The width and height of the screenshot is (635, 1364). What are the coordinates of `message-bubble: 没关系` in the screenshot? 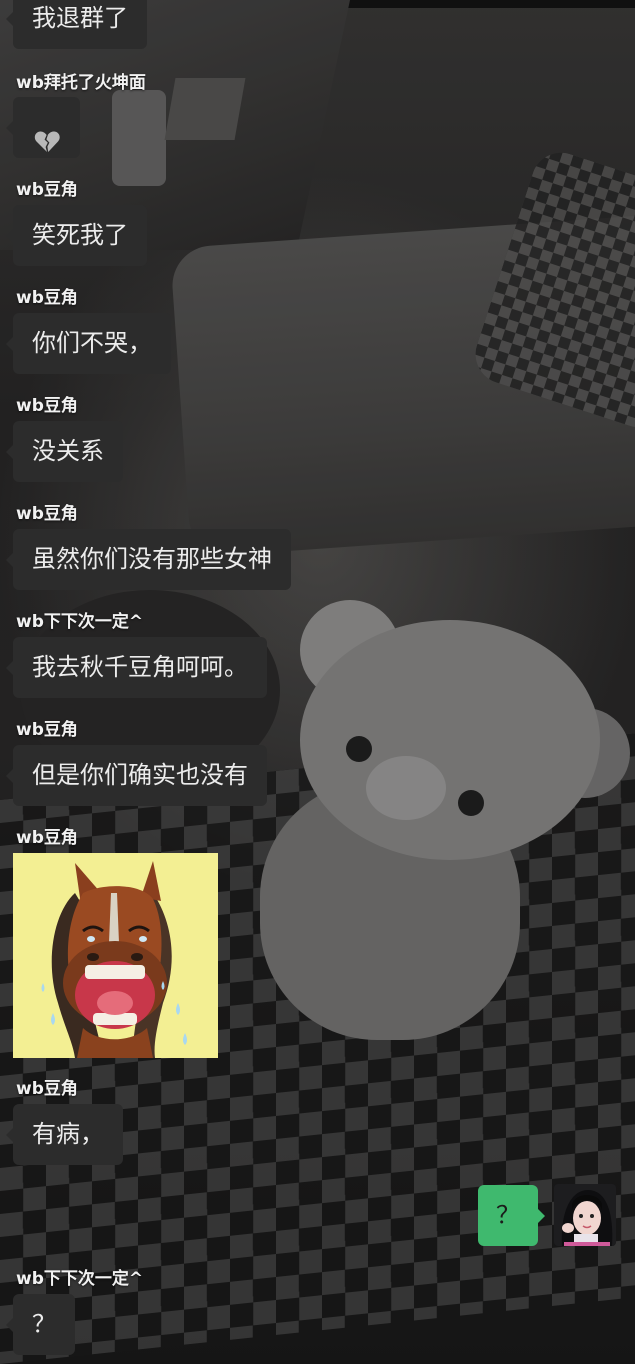 It's located at (64, 451).